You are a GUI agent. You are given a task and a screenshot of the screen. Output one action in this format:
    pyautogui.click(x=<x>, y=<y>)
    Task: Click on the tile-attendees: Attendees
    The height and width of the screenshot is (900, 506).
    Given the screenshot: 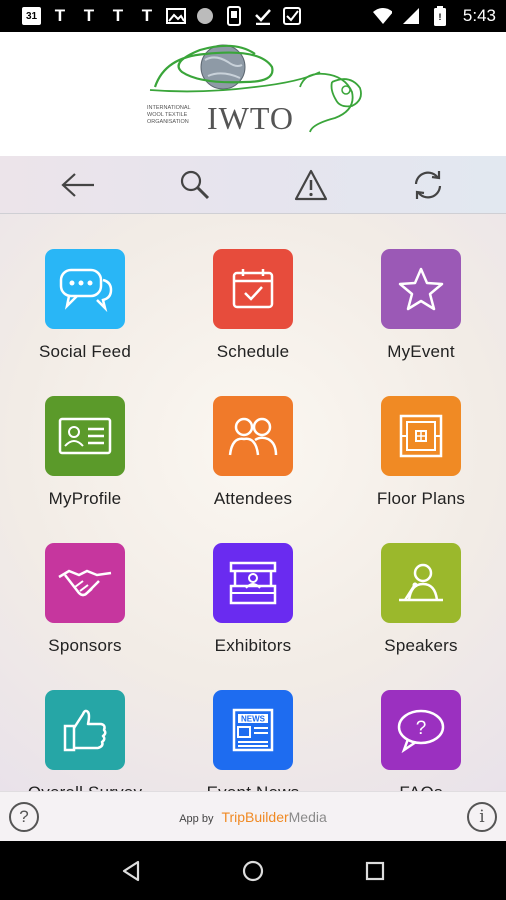 What is the action you would take?
    pyautogui.click(x=253, y=452)
    